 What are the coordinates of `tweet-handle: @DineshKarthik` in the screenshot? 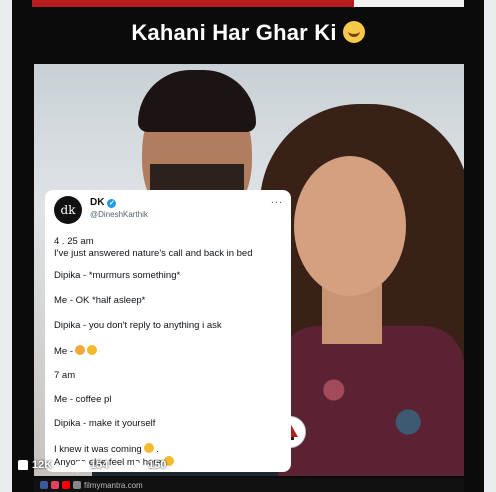 It's located at (119, 214).